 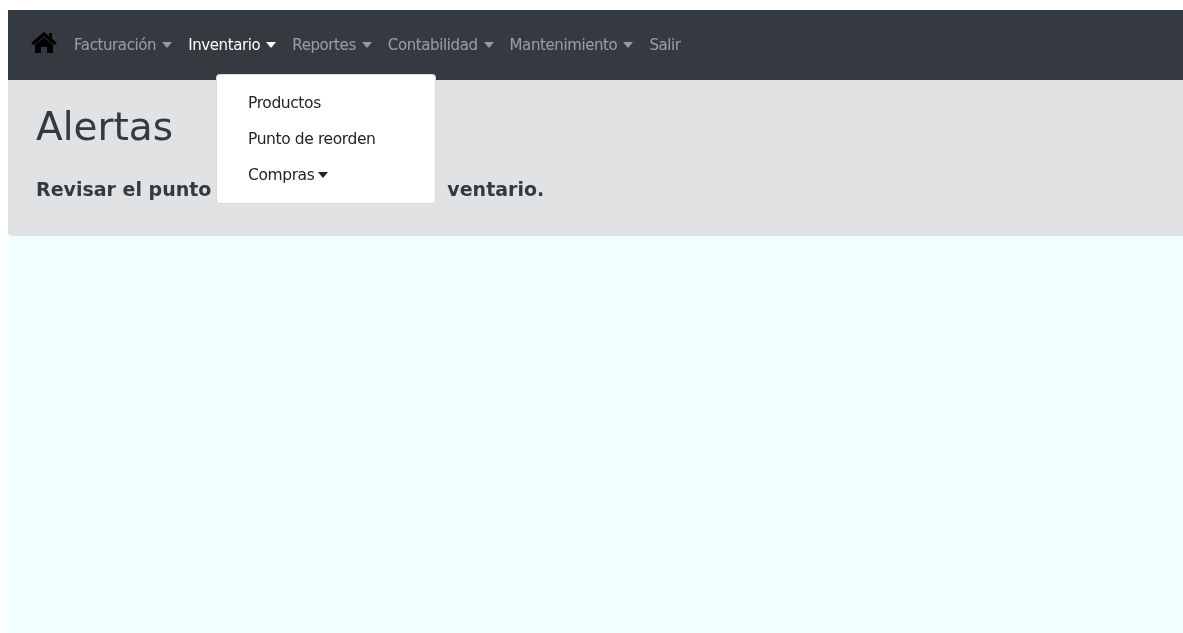 What do you see at coordinates (44, 42) in the screenshot?
I see `home-icon` at bounding box center [44, 42].